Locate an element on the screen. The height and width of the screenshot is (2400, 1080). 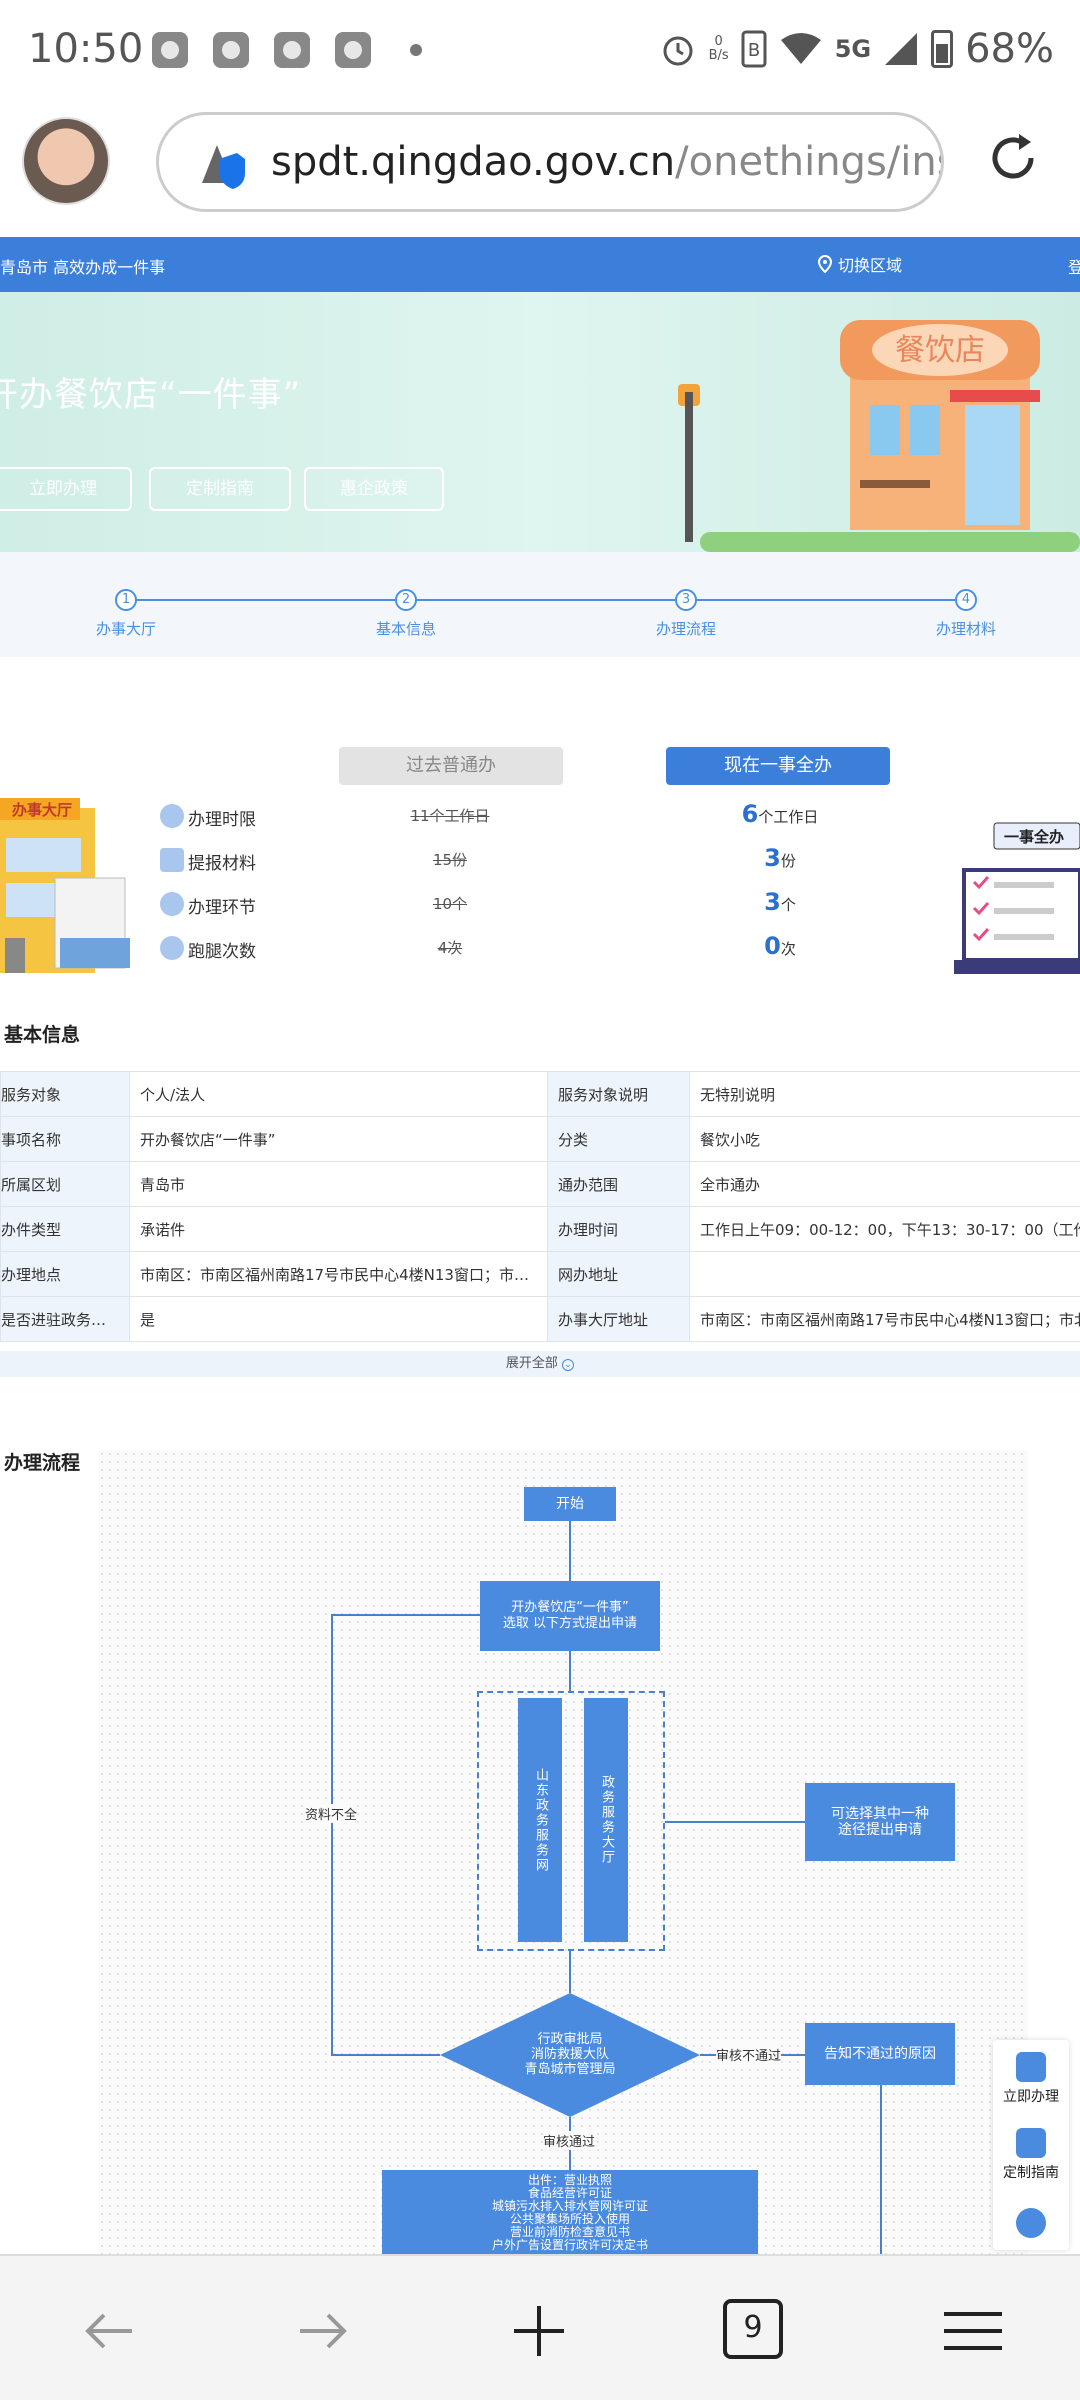
info-key: 办件类型 is located at coordinates (65, 1229).